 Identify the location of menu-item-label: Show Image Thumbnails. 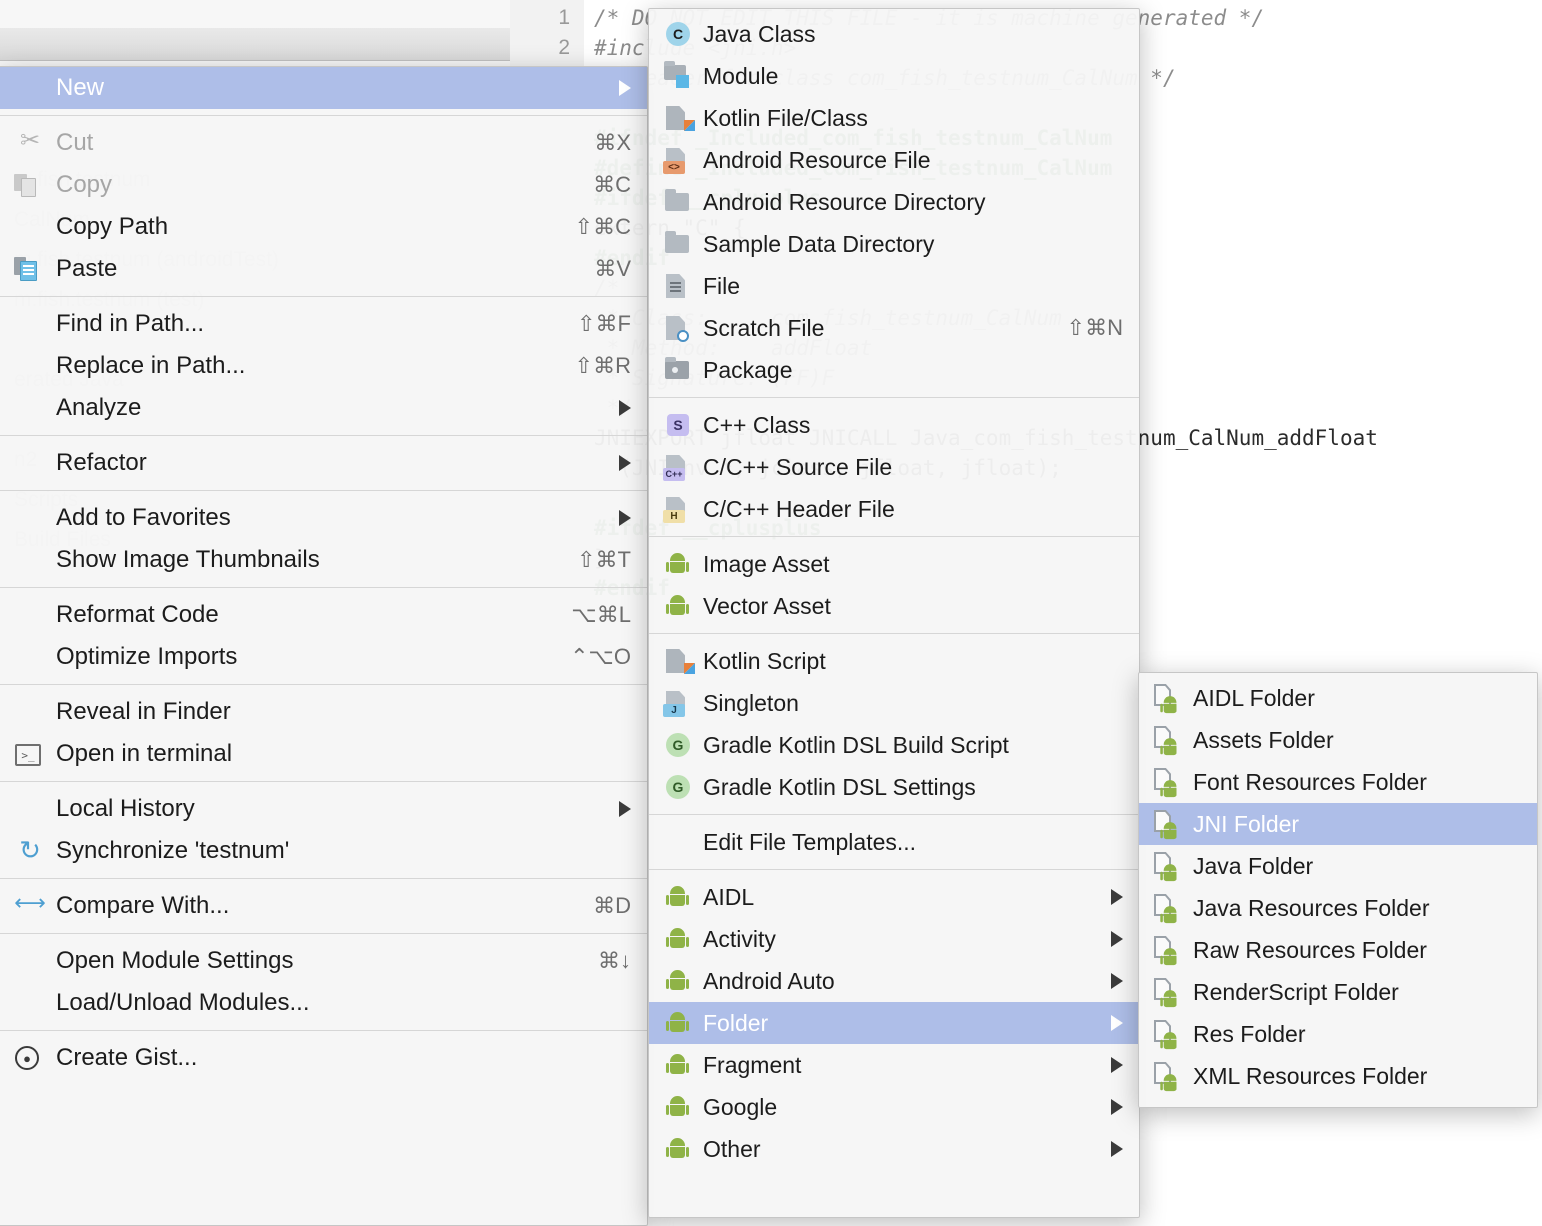
(188, 559).